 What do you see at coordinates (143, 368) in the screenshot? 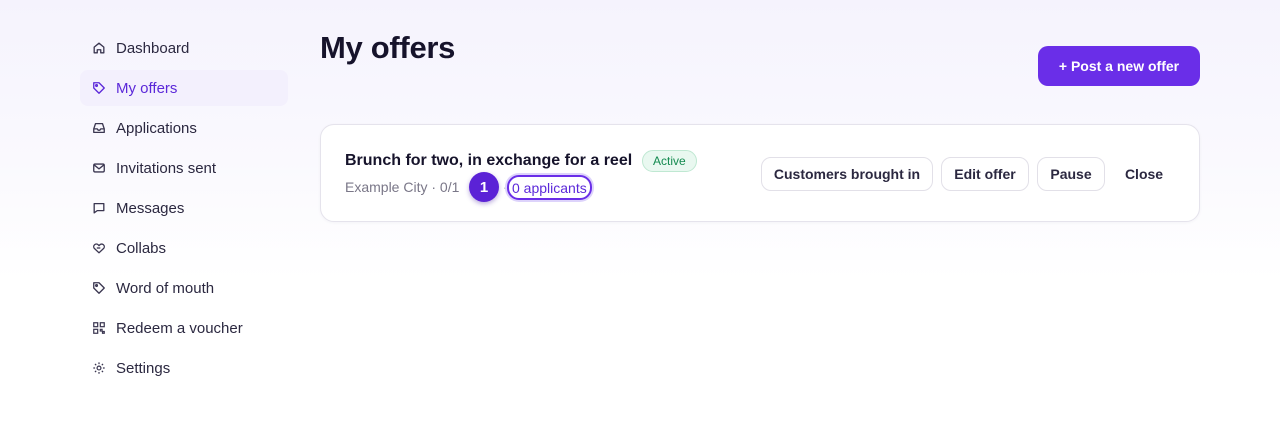
I see `sidebar-item-label: Settings` at bounding box center [143, 368].